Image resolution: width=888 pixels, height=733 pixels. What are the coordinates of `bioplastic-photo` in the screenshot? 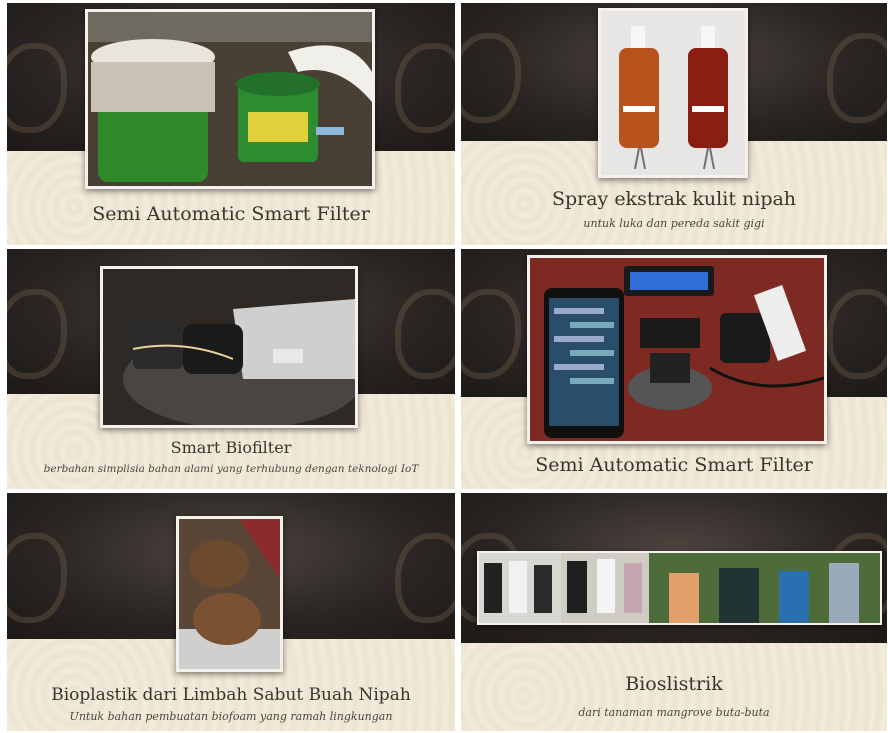 It's located at (229, 594).